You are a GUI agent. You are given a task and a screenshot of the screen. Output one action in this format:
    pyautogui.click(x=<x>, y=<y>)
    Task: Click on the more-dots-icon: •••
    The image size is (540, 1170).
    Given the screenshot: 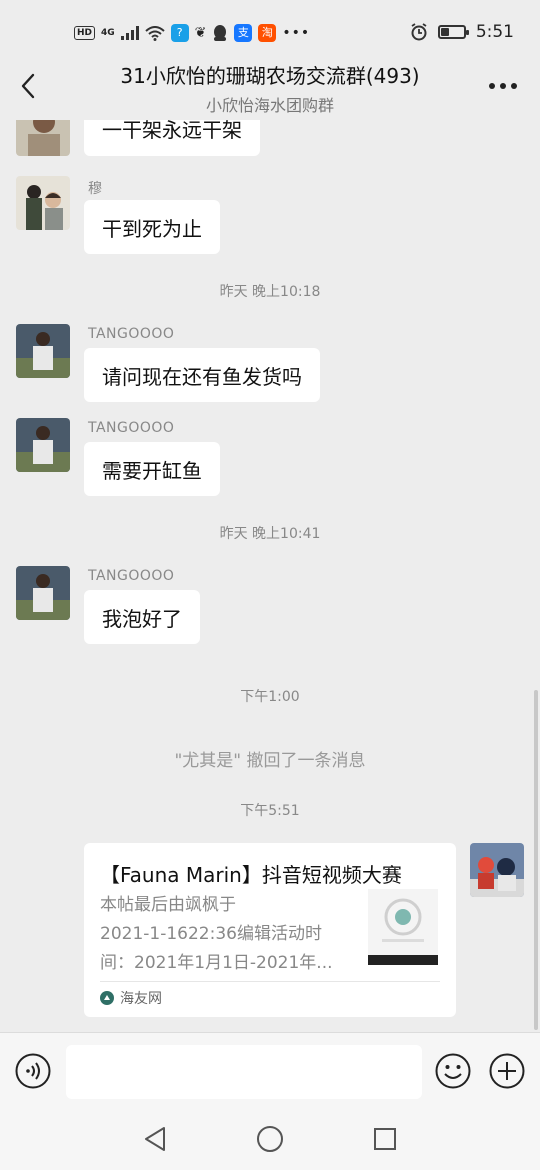 What is the action you would take?
    pyautogui.click(x=296, y=33)
    